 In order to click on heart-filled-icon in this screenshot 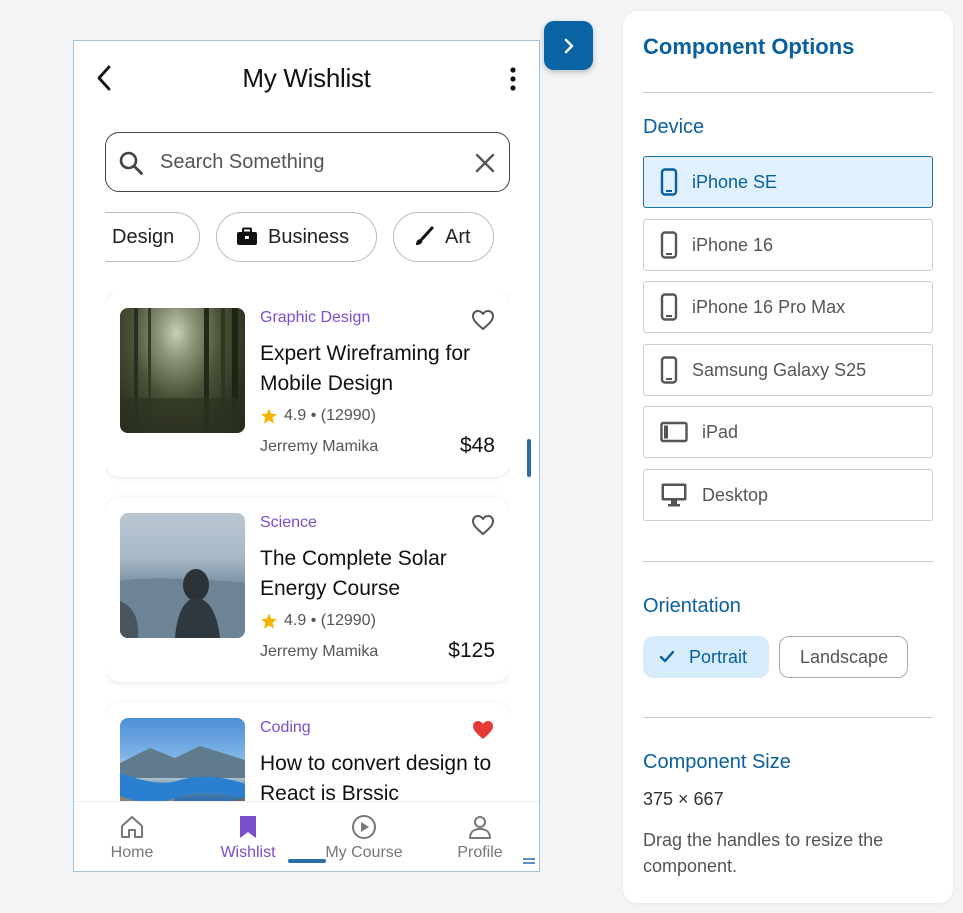, I will do `click(483, 730)`.